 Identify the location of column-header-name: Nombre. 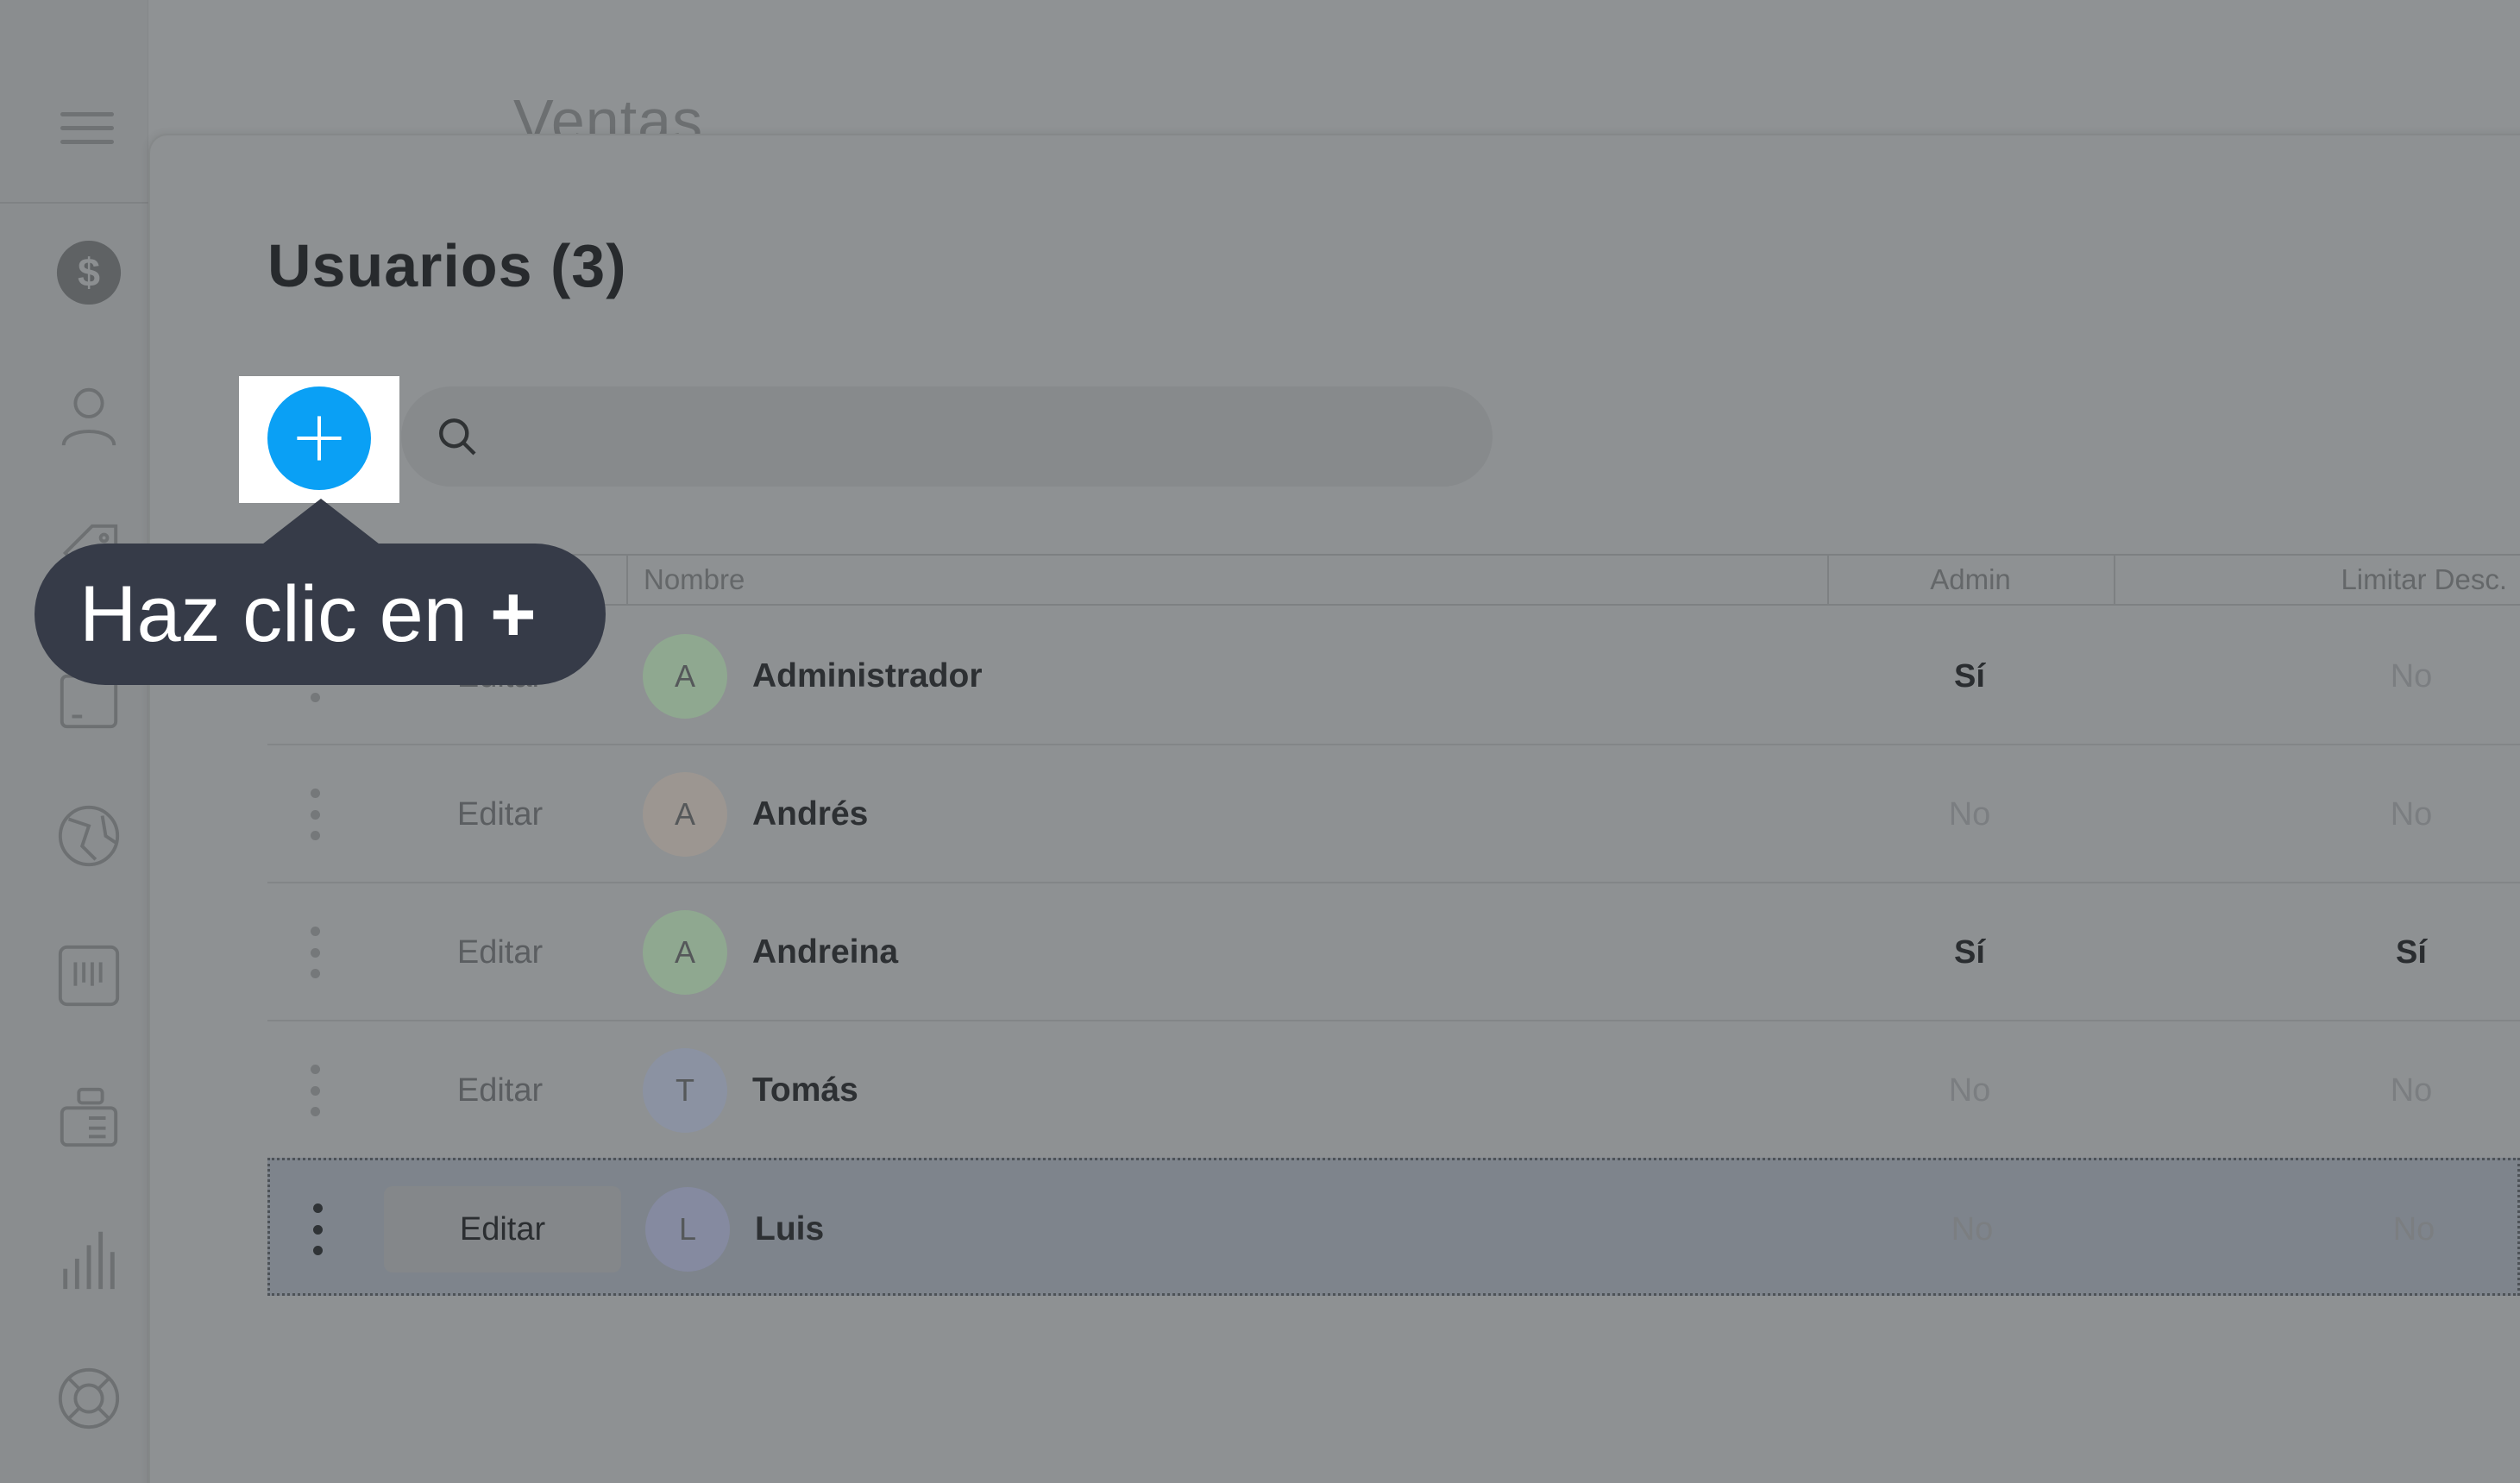
(694, 580).